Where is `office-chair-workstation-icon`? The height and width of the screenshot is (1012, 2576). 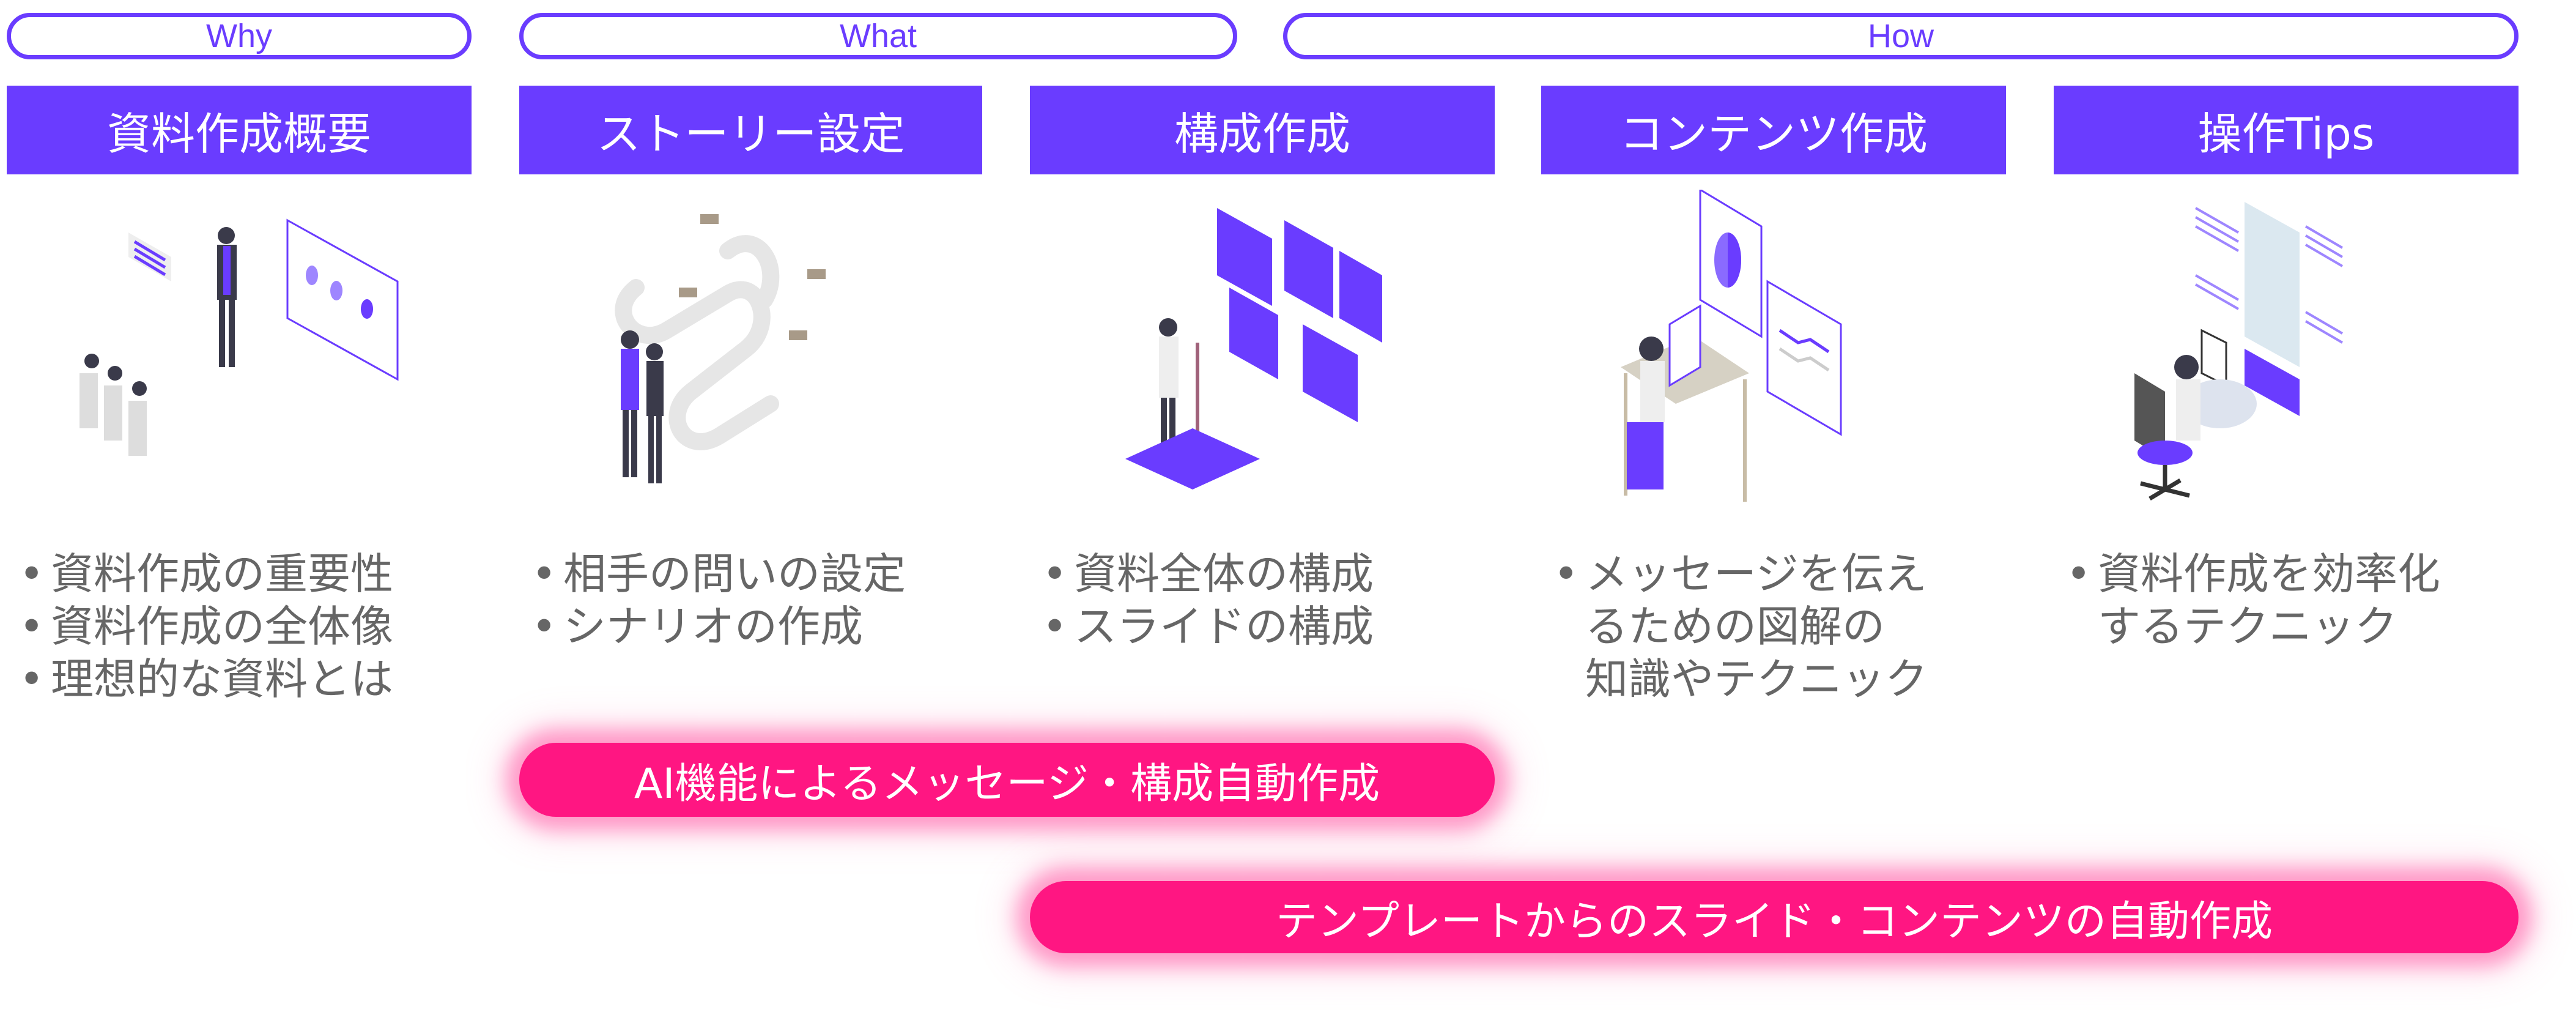 office-chair-workstation-icon is located at coordinates (2299, 352).